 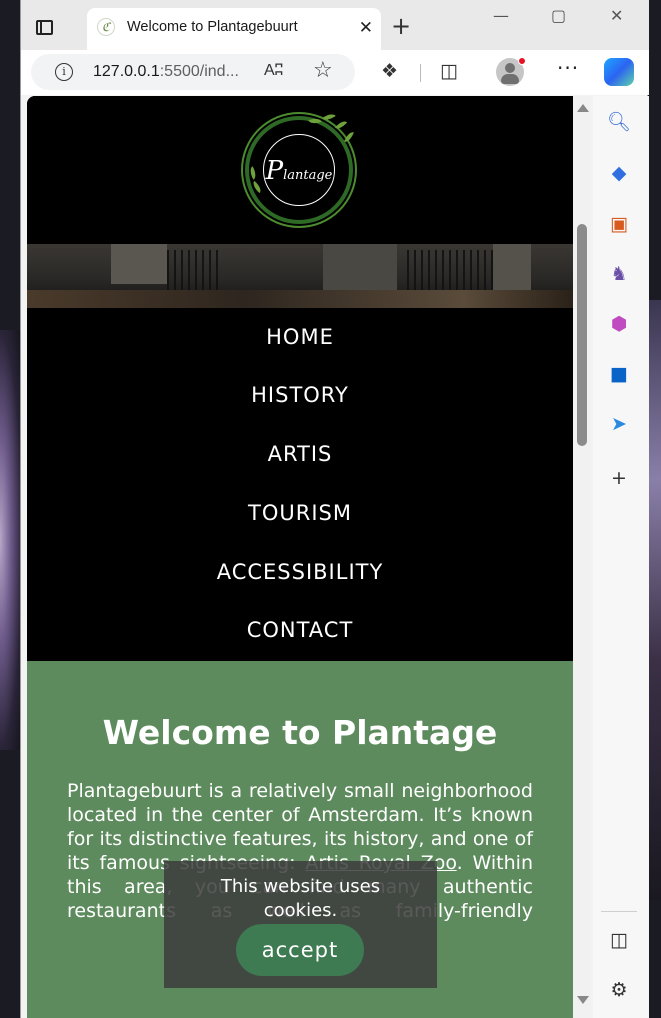 I want to click on accept-cookies-button: accept, so click(x=300, y=950).